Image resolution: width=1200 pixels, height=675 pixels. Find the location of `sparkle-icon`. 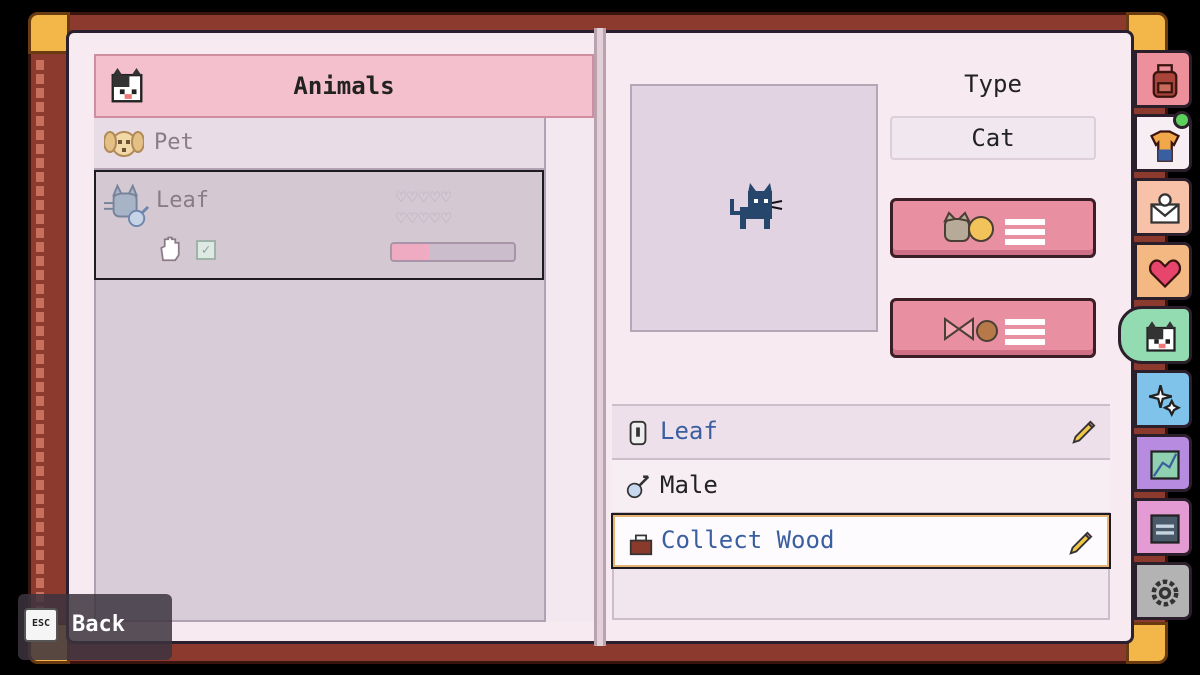

sparkle-icon is located at coordinates (1165, 401).